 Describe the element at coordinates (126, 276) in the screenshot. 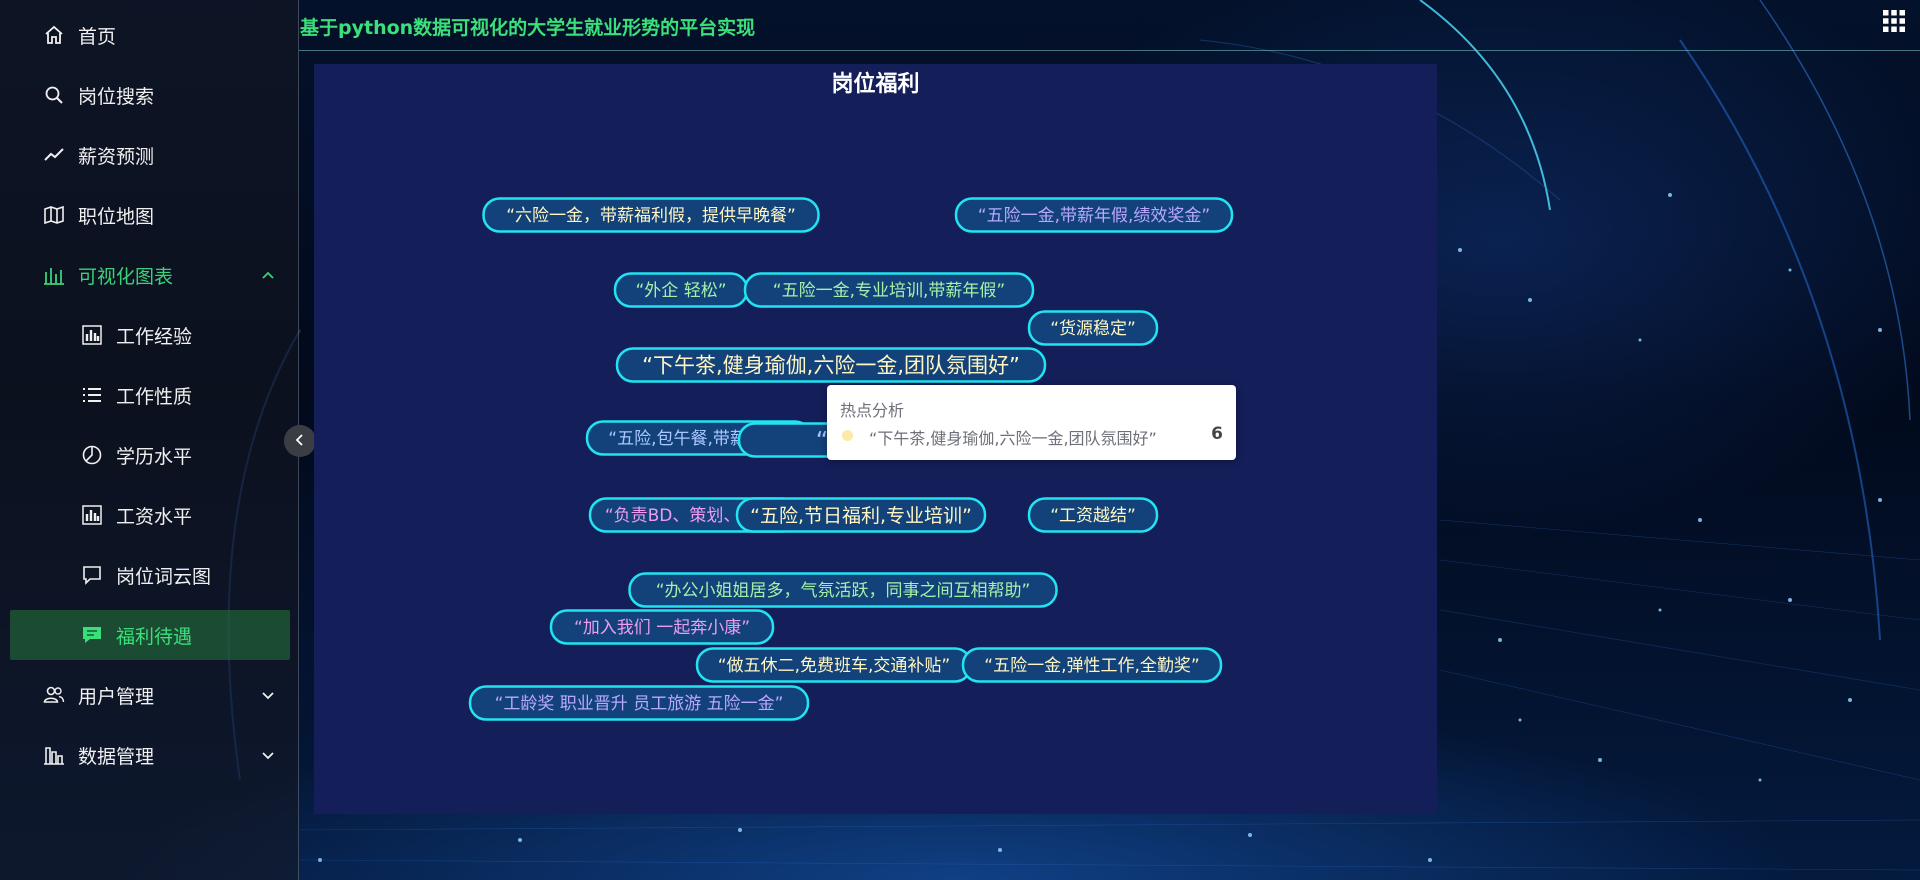

I see `sidebar-item-label: 可视化图表` at that location.